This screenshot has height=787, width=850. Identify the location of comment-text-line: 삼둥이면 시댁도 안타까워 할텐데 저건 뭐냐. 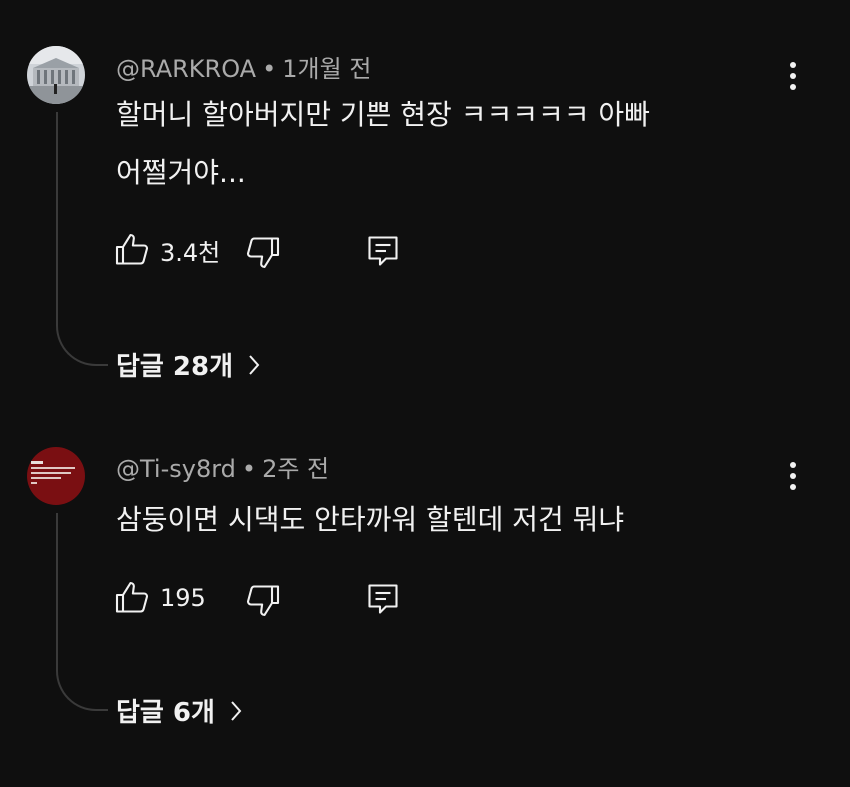
(370, 519).